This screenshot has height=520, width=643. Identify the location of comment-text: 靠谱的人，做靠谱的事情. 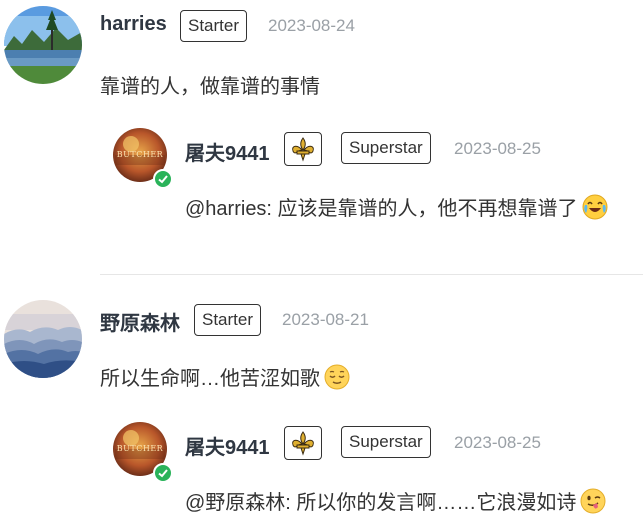
(210, 87).